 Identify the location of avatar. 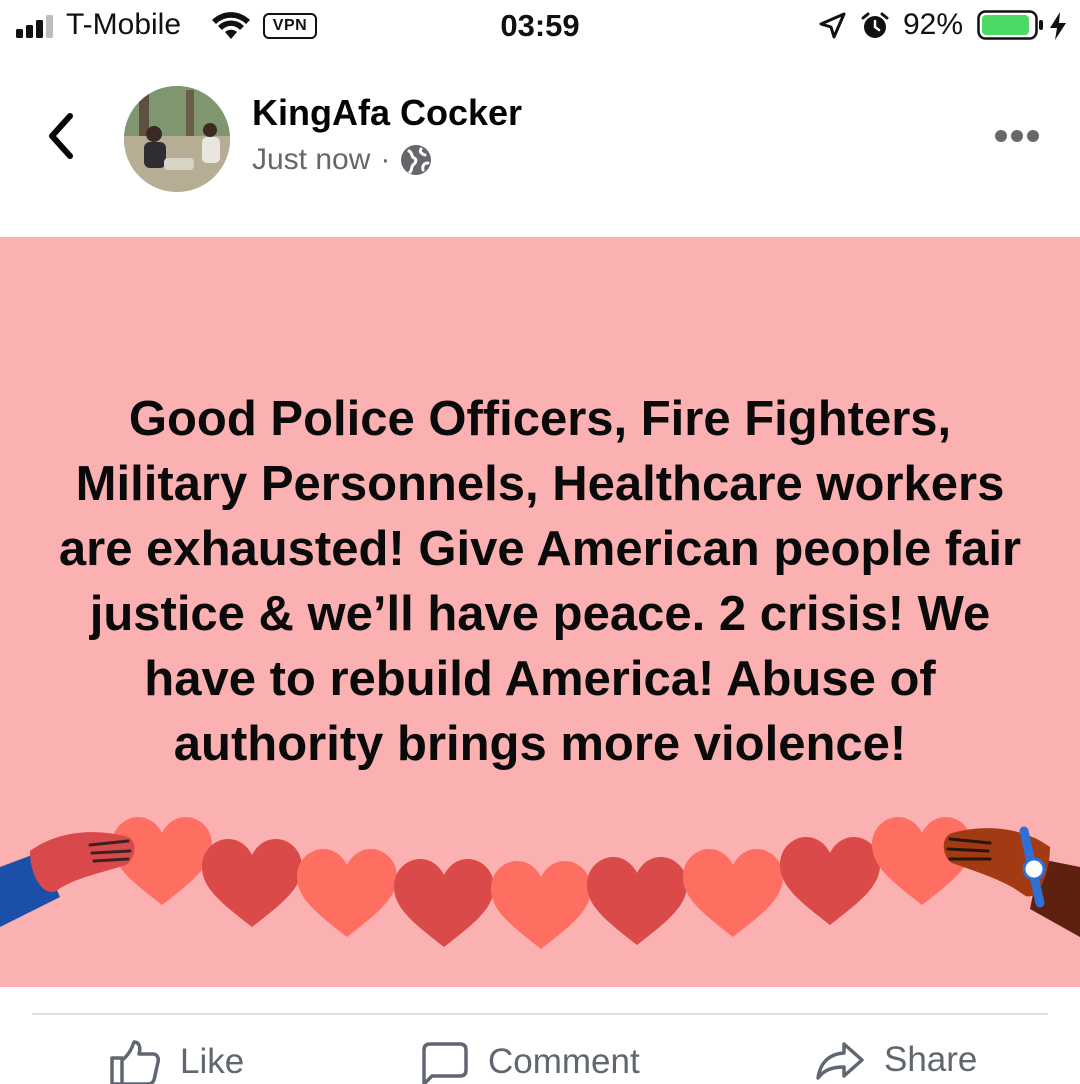
(177, 139).